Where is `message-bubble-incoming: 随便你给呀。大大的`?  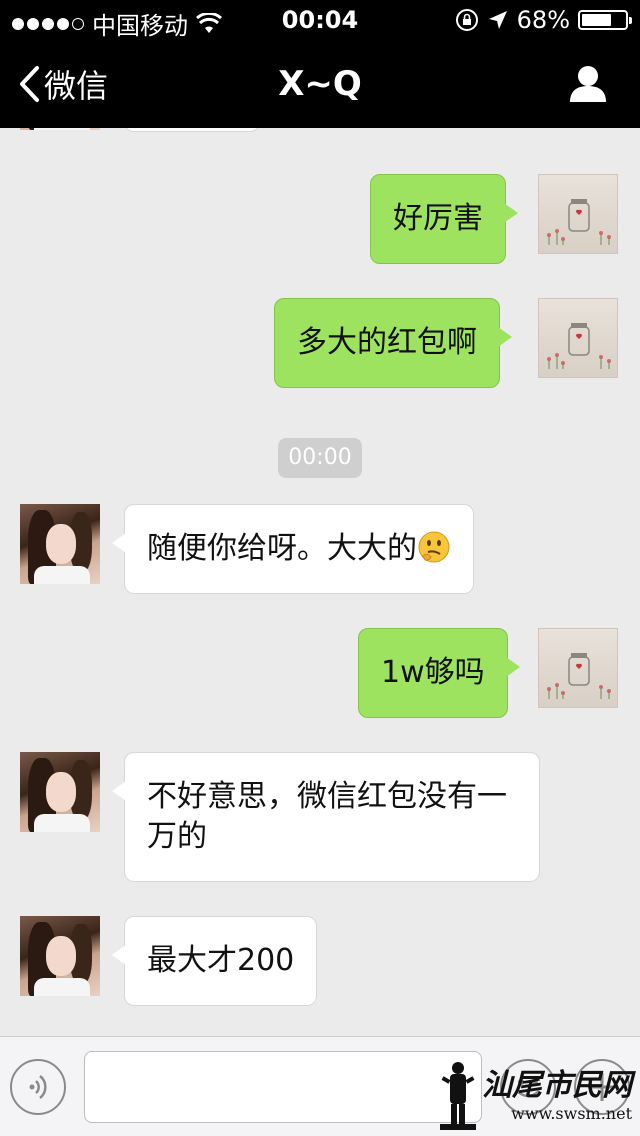 message-bubble-incoming: 随便你给呀。大大的 is located at coordinates (293, 549).